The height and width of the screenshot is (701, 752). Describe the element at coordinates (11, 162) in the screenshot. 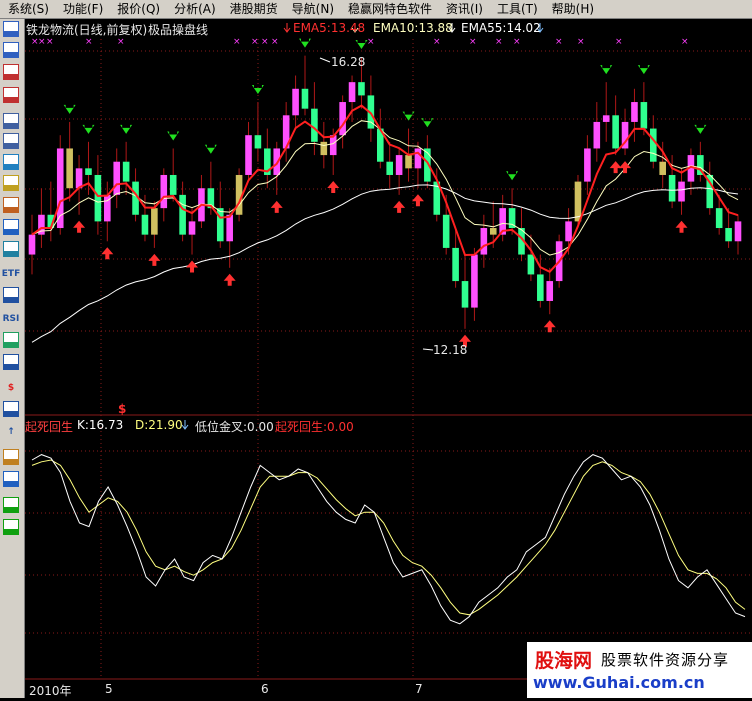

I see `f10-icon` at that location.